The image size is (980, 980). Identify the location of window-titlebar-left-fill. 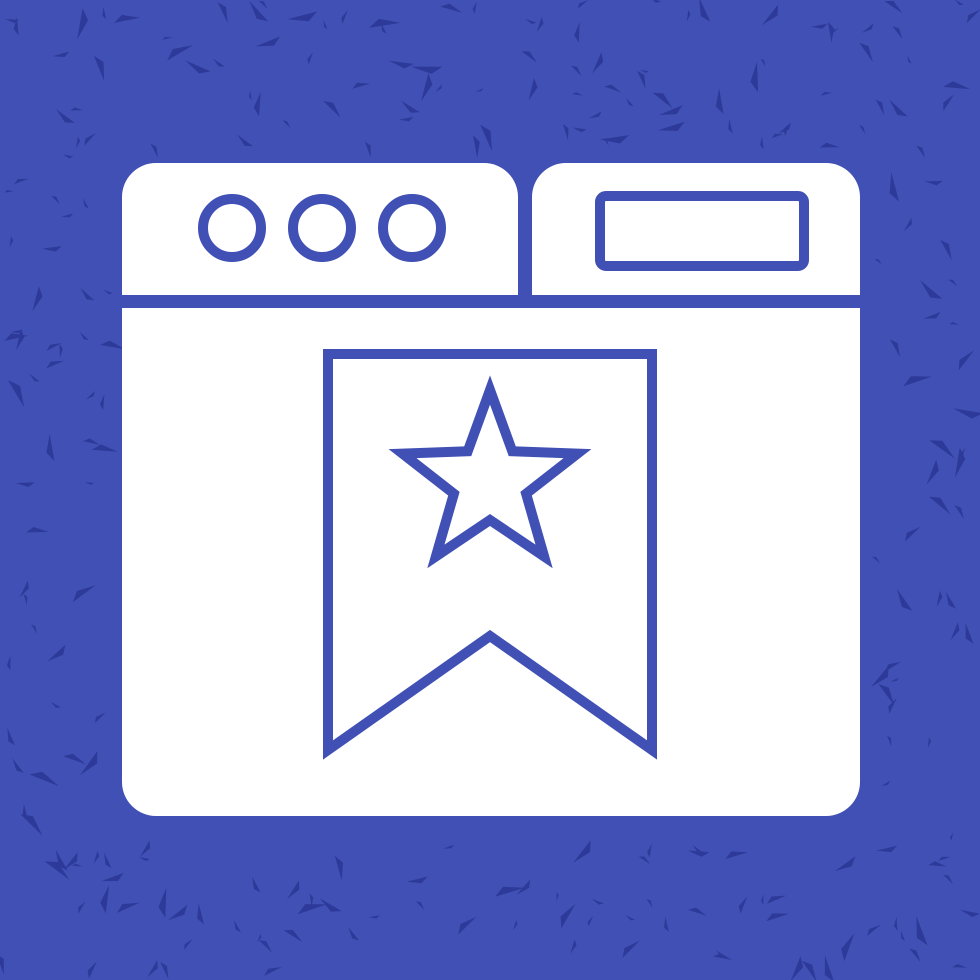
(320, 247).